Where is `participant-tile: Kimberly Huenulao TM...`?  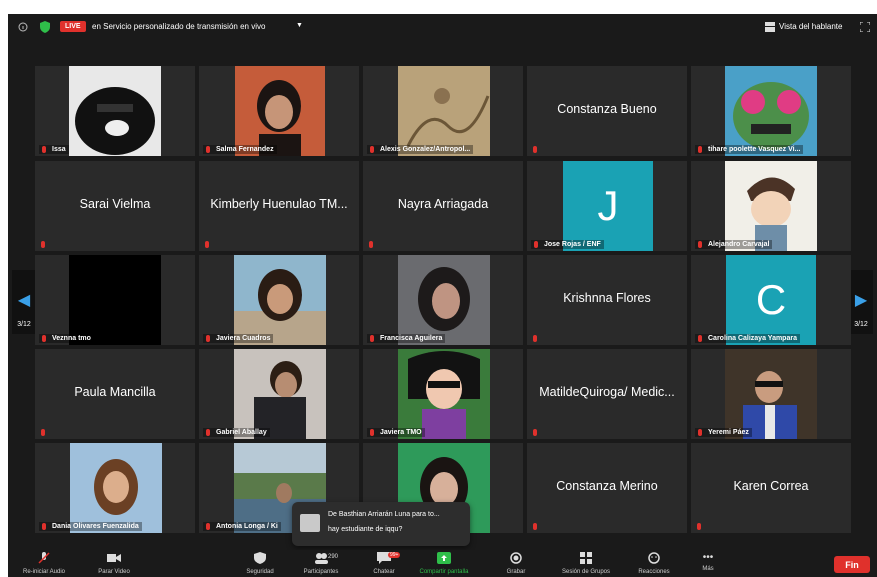 participant-tile: Kimberly Huenulao TM... is located at coordinates (279, 206).